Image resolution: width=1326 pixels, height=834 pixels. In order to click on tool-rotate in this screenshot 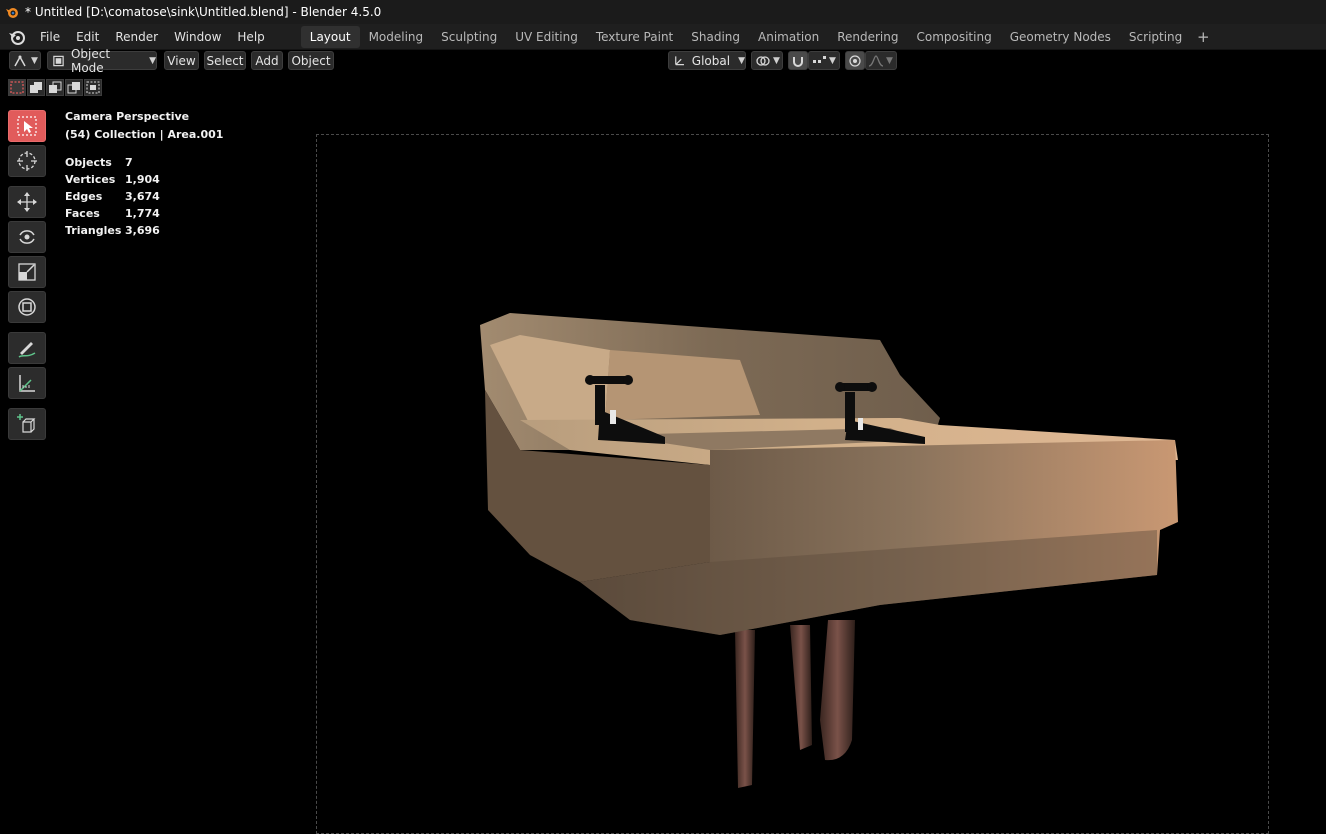, I will do `click(27, 237)`.